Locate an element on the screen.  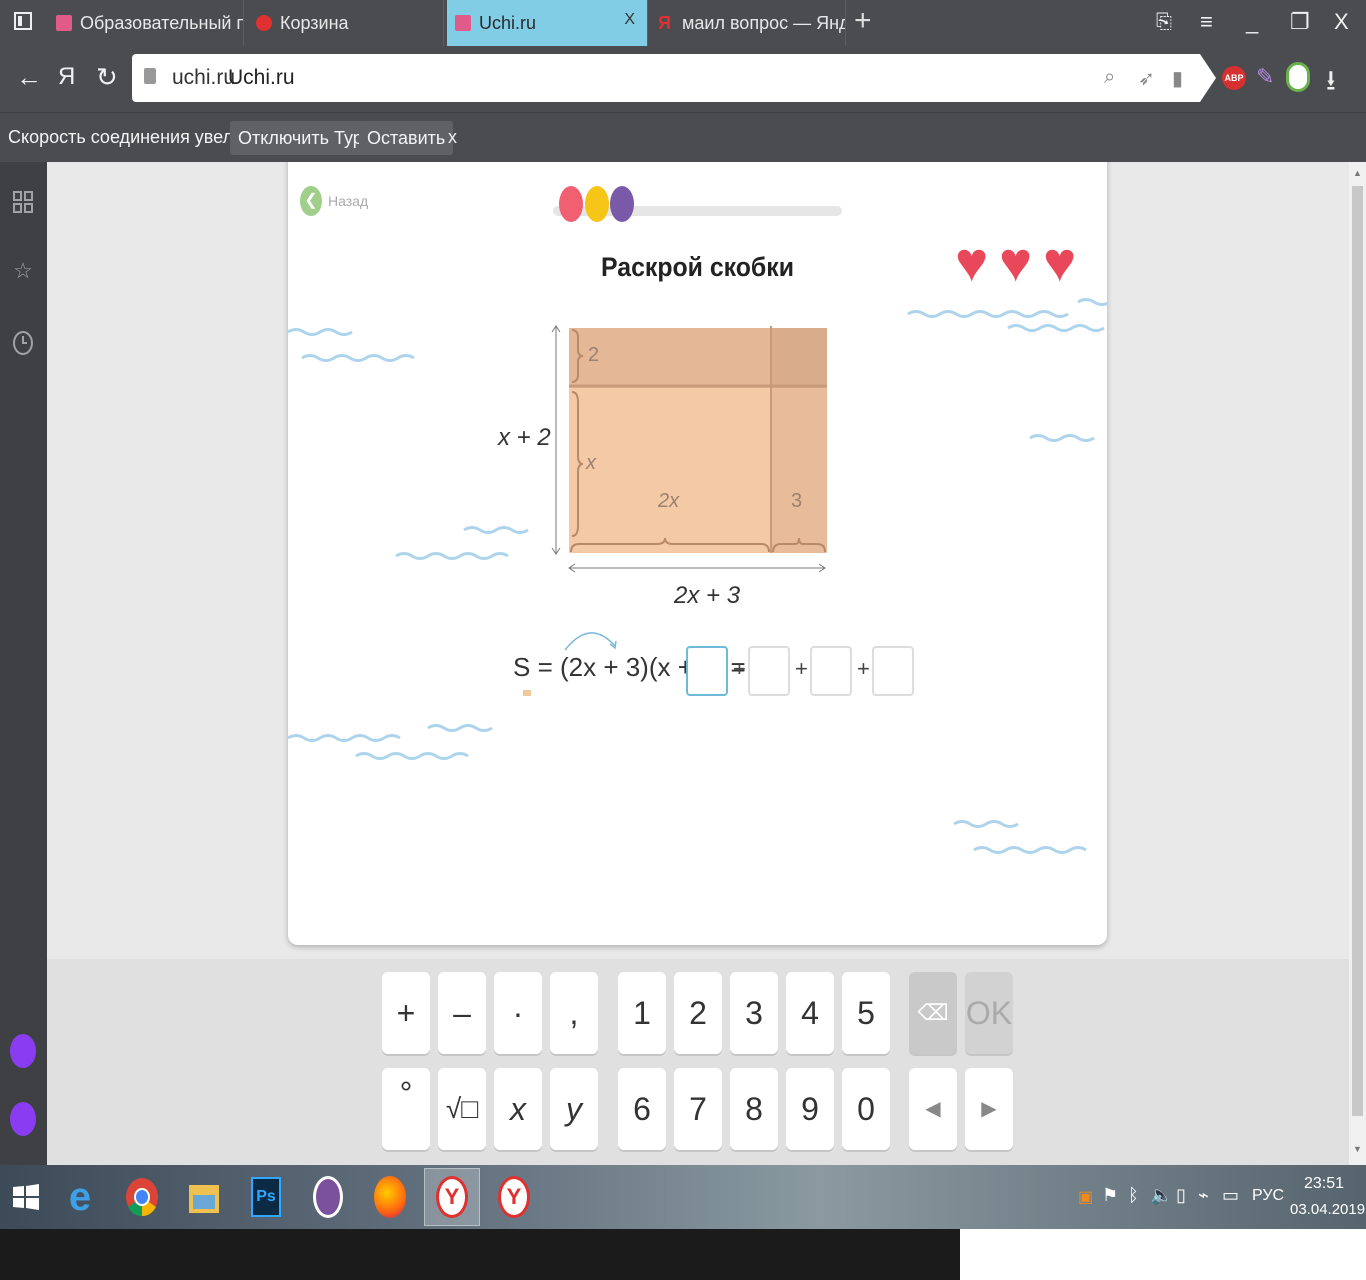
tab-educational-portal: Образовательный портал is located at coordinates (146, 23).